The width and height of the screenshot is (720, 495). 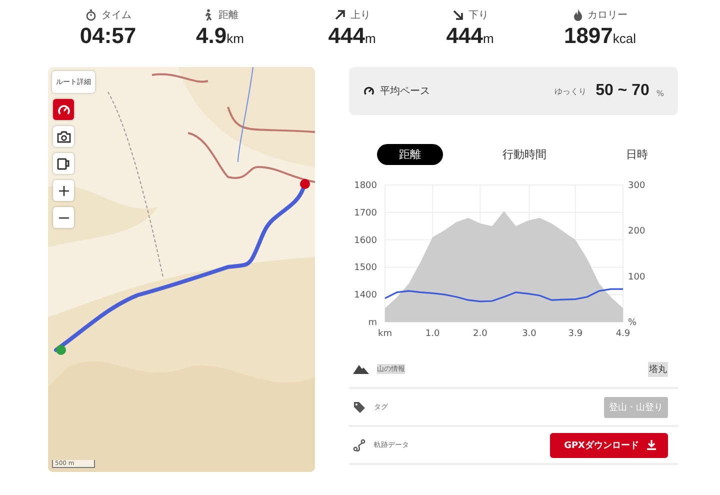 I want to click on y-axis-label: 1500, so click(x=365, y=268).